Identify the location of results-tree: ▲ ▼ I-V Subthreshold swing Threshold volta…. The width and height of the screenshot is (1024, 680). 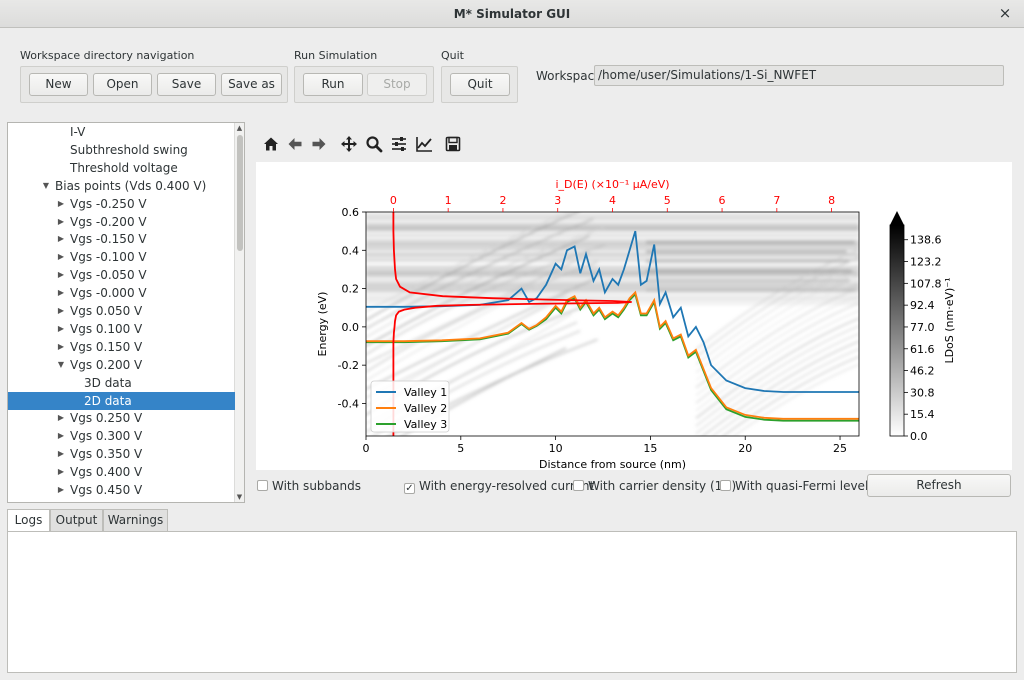
(126, 312).